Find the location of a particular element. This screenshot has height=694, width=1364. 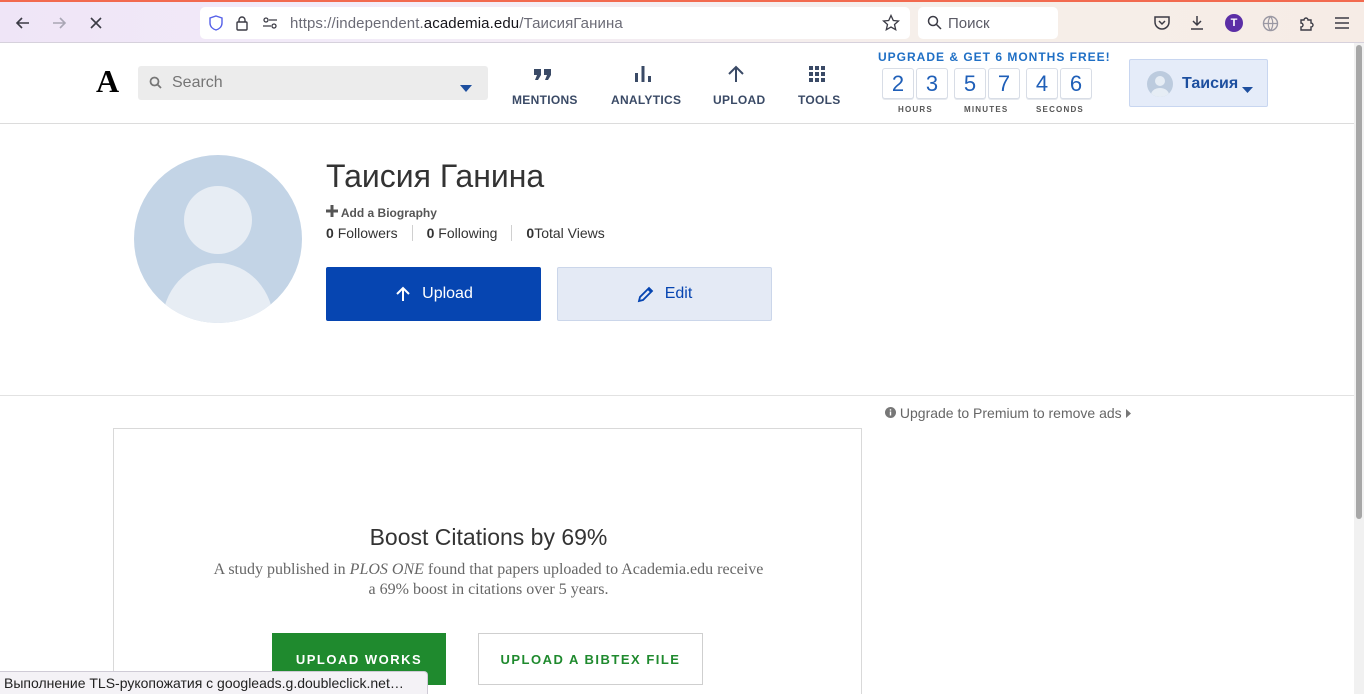

followers-stat: 0 Followers is located at coordinates (369, 233).